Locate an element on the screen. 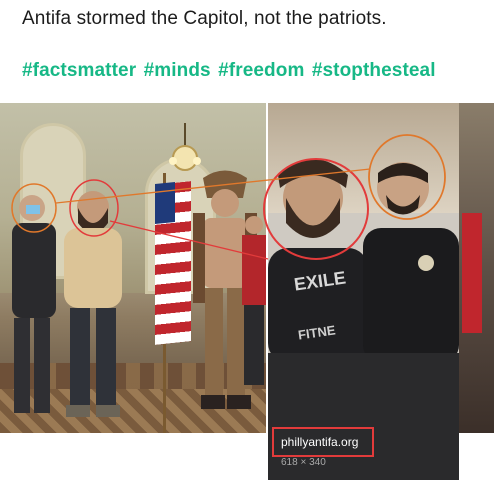 The image size is (494, 480). hashtag-link: #factsmatter is located at coordinates (79, 70).